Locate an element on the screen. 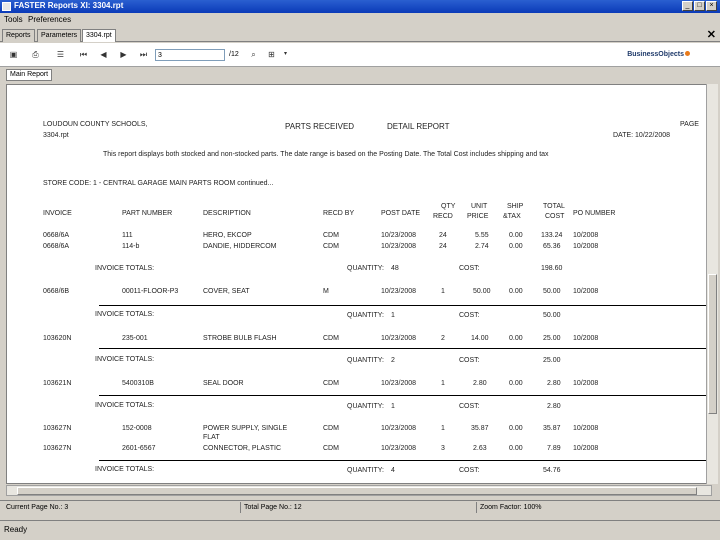 This screenshot has width=720, height=540. row-unit: 5.55 is located at coordinates (482, 235).